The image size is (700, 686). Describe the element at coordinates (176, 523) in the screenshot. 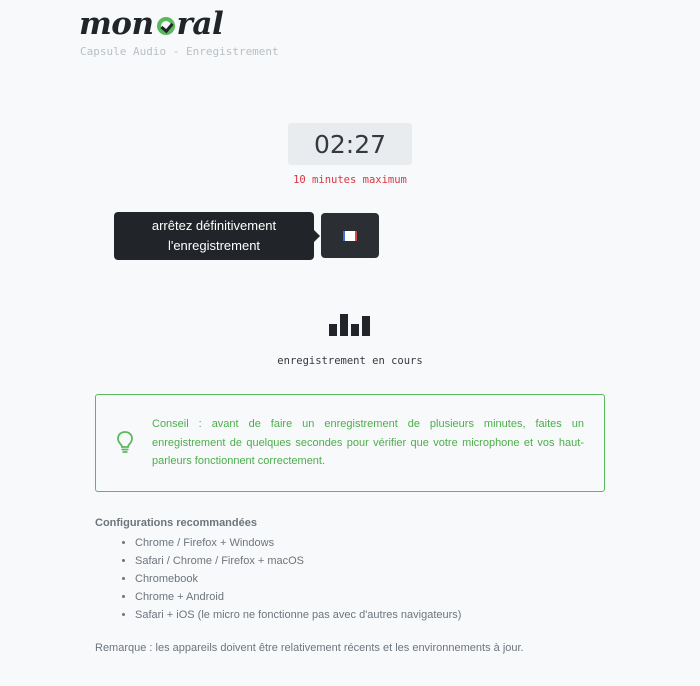

I see `config-title: Configurations recommandées` at that location.